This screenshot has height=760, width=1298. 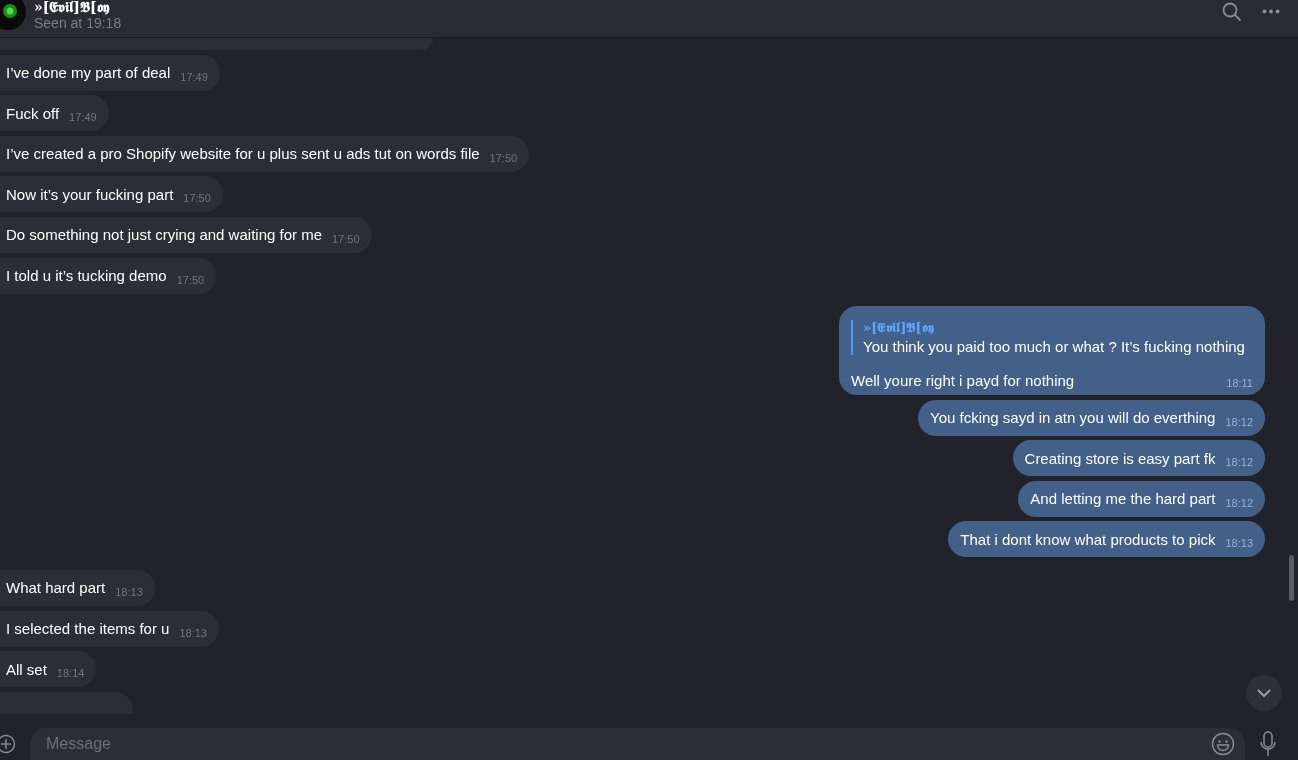 What do you see at coordinates (86, 276) in the screenshot?
I see `message-text: I told u it’s tucking demo` at bounding box center [86, 276].